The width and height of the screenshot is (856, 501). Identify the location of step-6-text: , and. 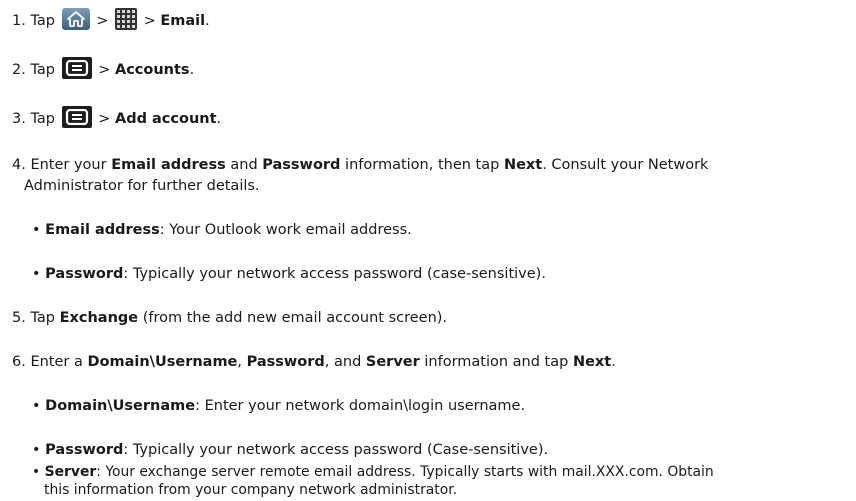
(345, 362).